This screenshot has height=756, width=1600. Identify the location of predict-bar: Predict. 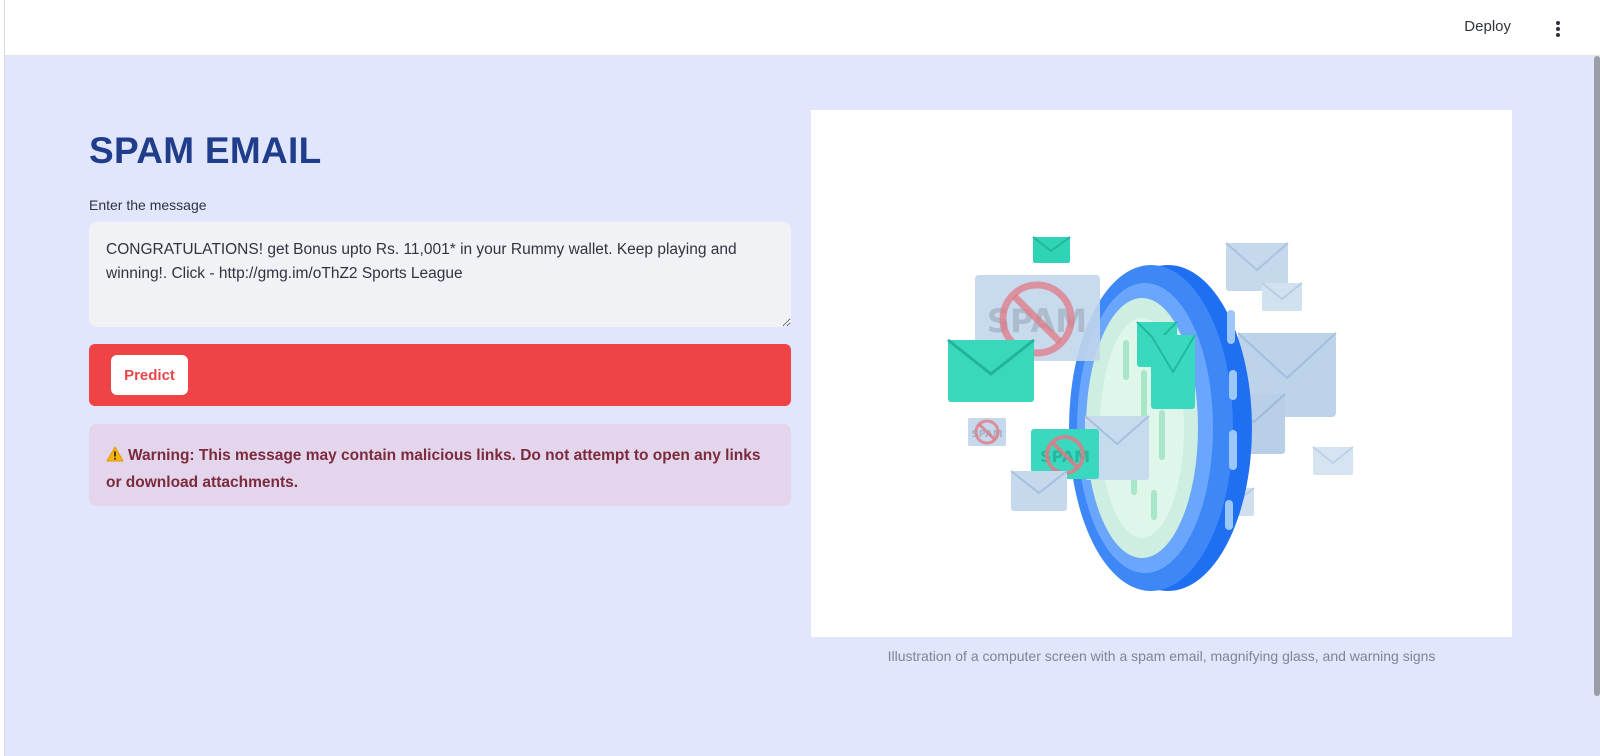
(440, 375).